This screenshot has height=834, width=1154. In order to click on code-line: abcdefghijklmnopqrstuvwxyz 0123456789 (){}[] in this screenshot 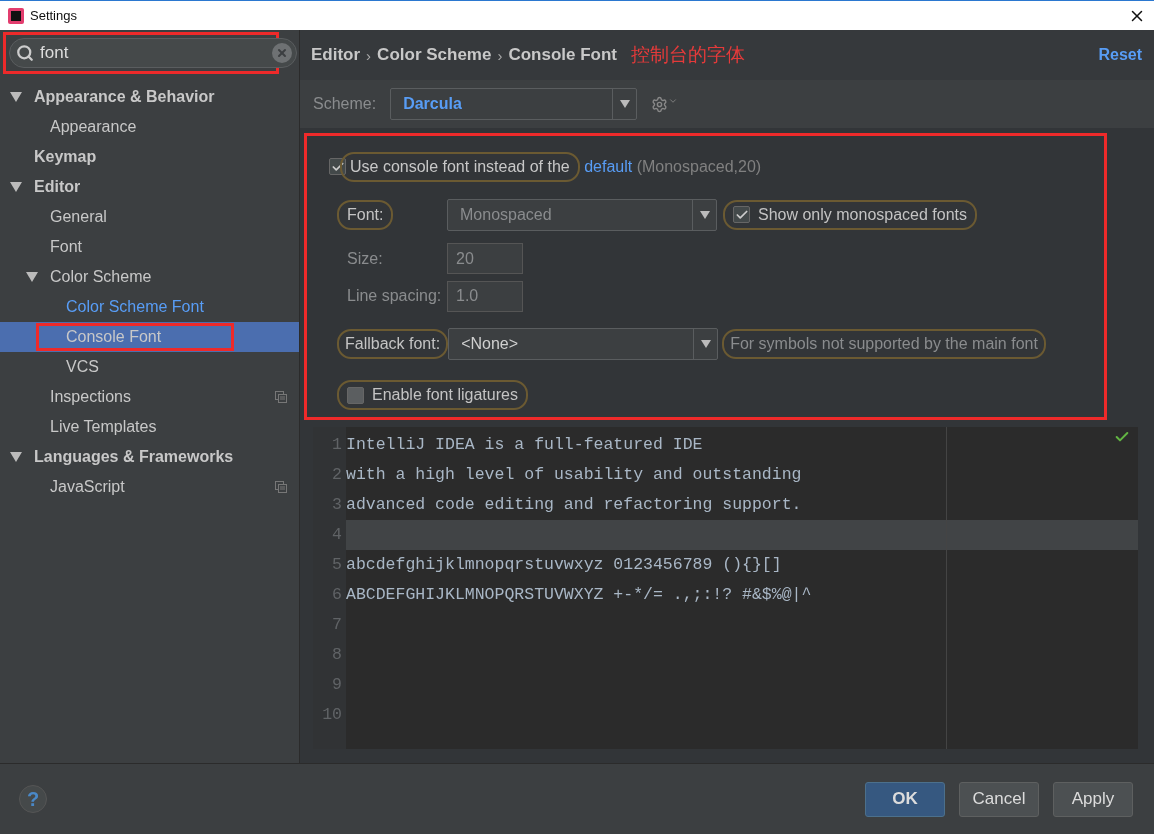, I will do `click(564, 564)`.